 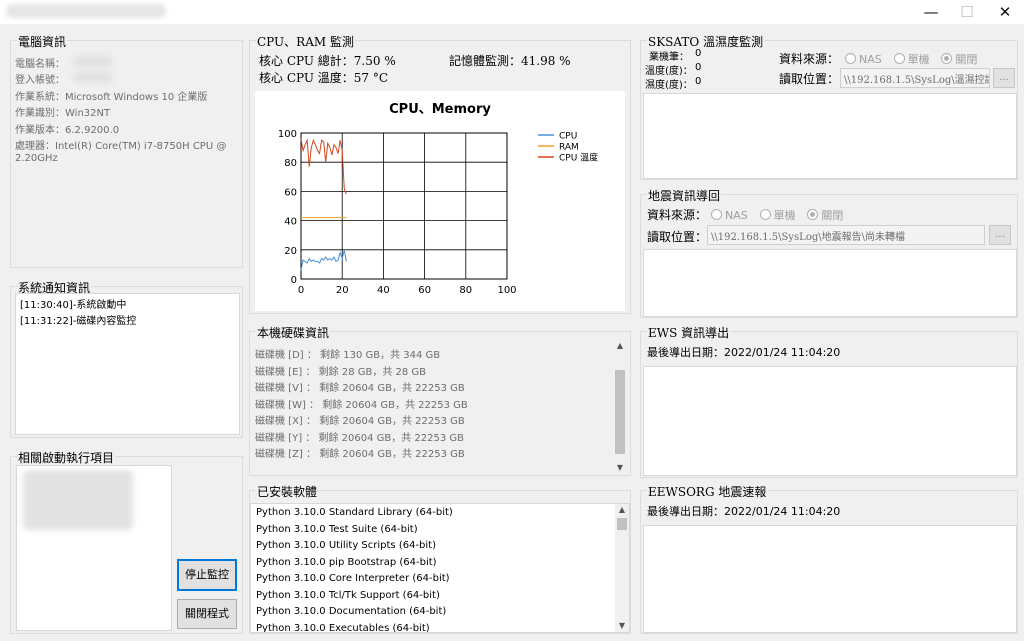 What do you see at coordinates (346, 562) in the screenshot?
I see `list-item: Python 3.10.0 pip Bootstrap (64-bit)` at bounding box center [346, 562].